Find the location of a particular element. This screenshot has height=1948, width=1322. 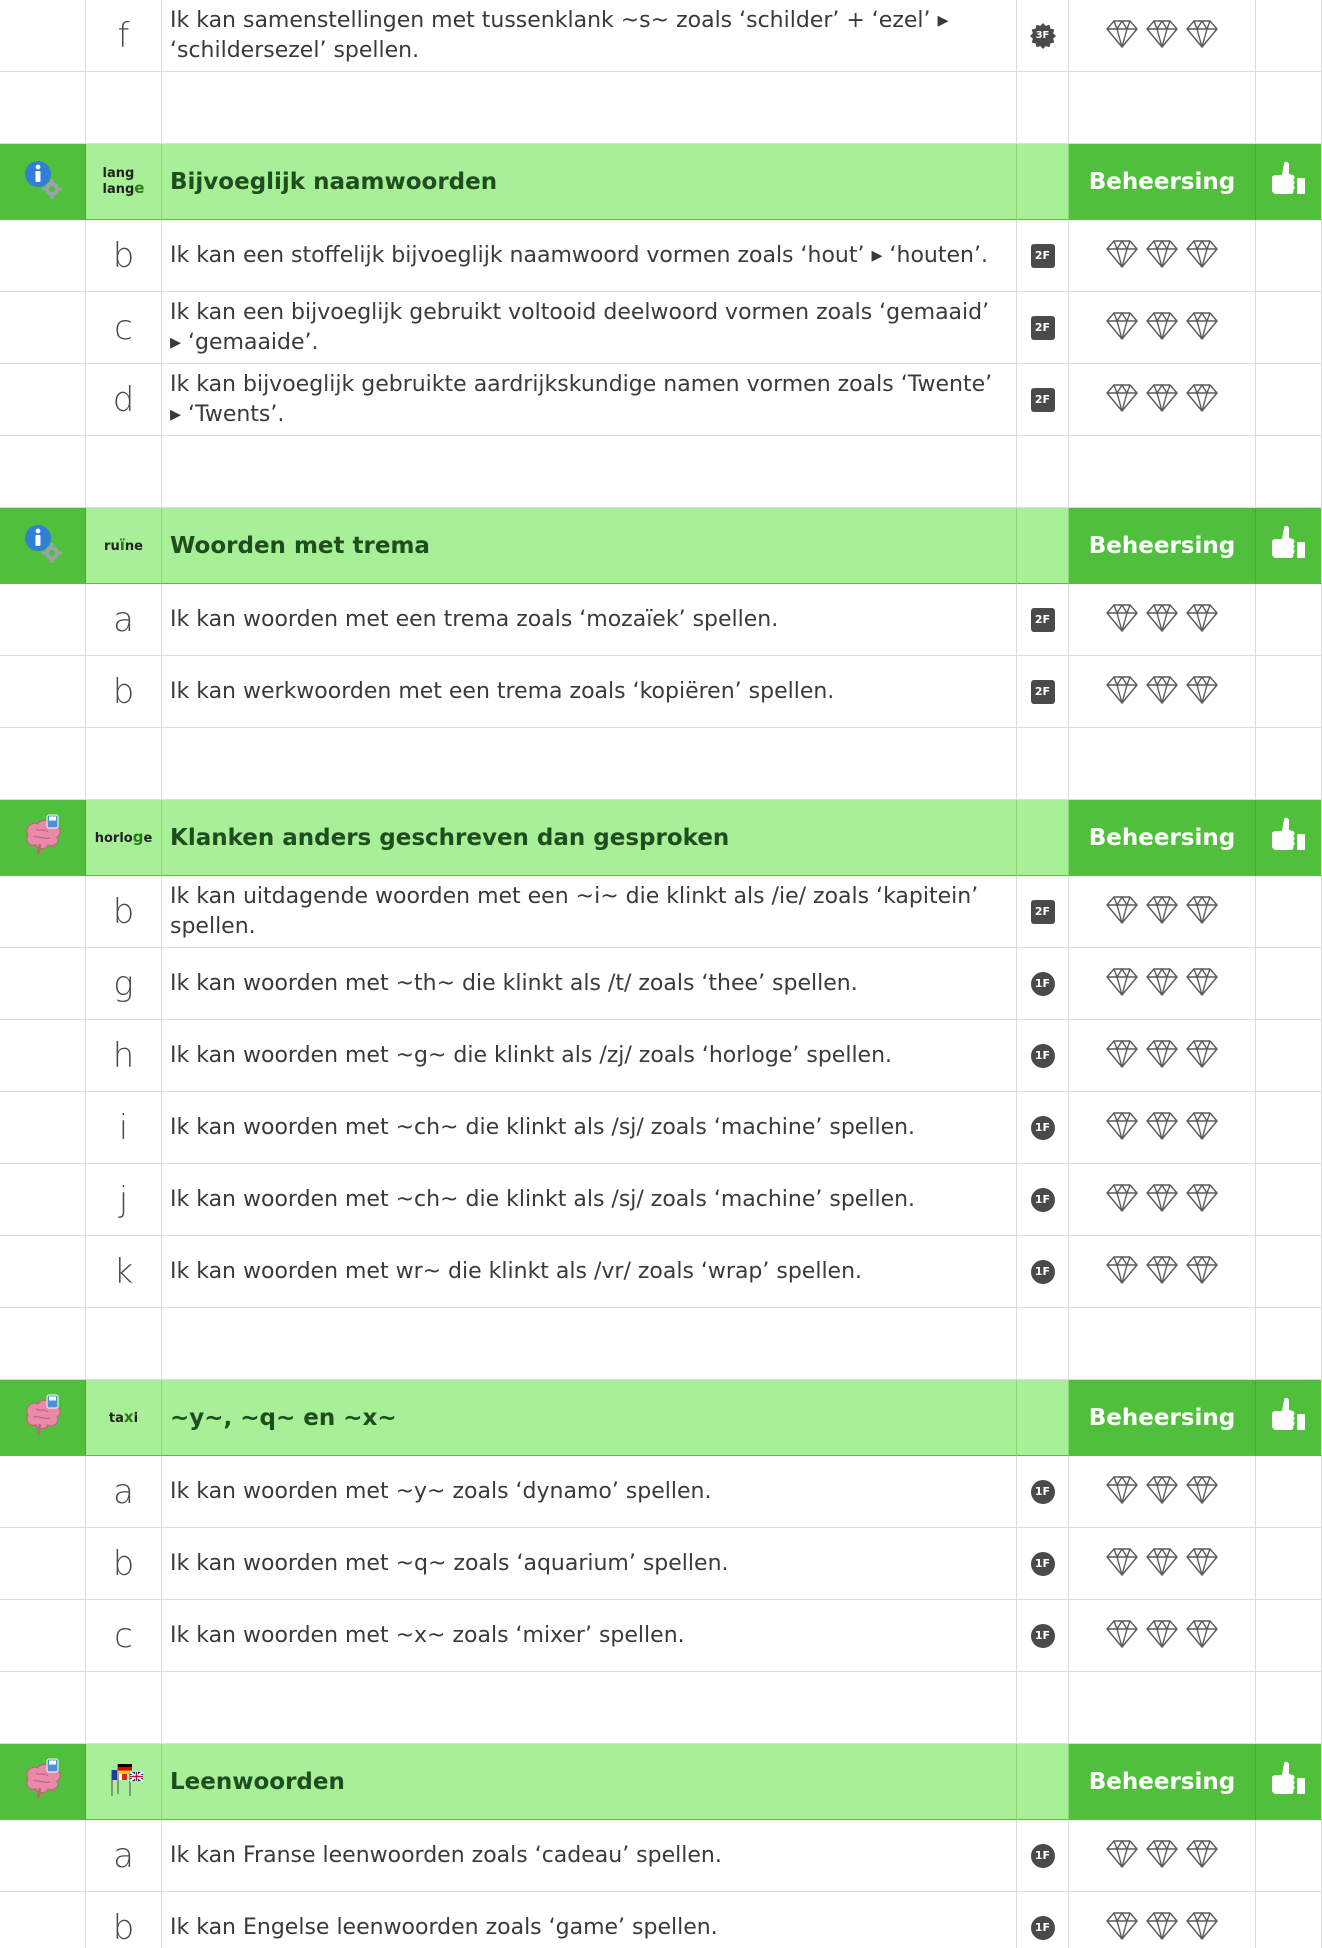

goal-level: 1F is located at coordinates (1043, 1564).